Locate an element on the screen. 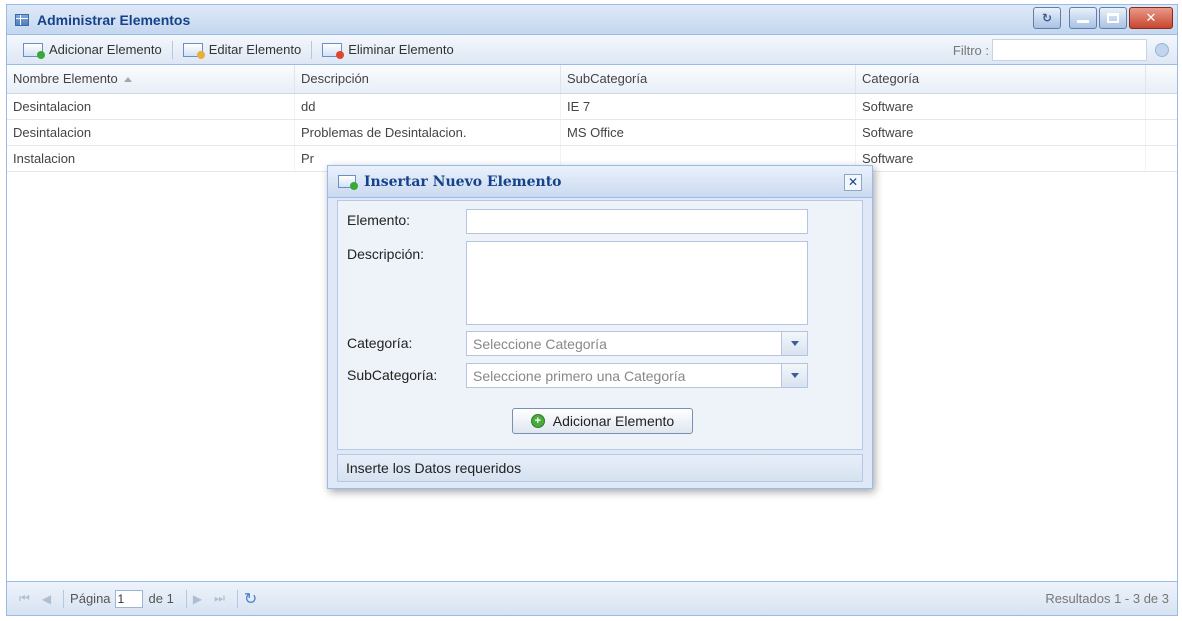 The image size is (1182, 621). column-header-subcategoria: SubCategoría is located at coordinates (708, 79).